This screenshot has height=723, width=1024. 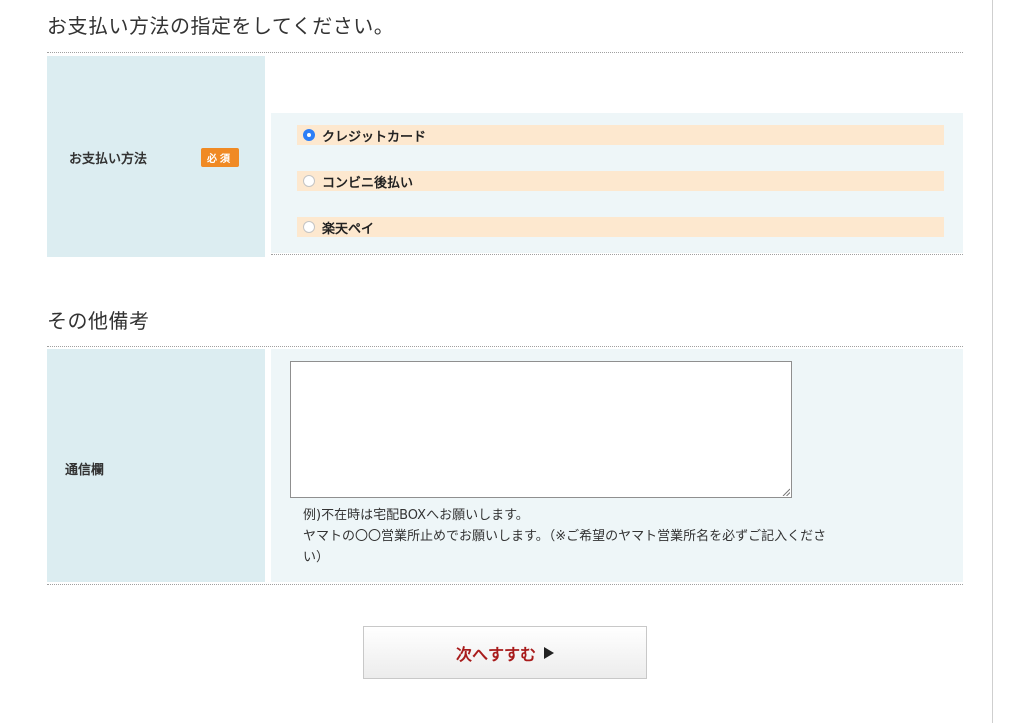 What do you see at coordinates (156, 465) in the screenshot?
I see `notes-label-cell: 通信欄` at bounding box center [156, 465].